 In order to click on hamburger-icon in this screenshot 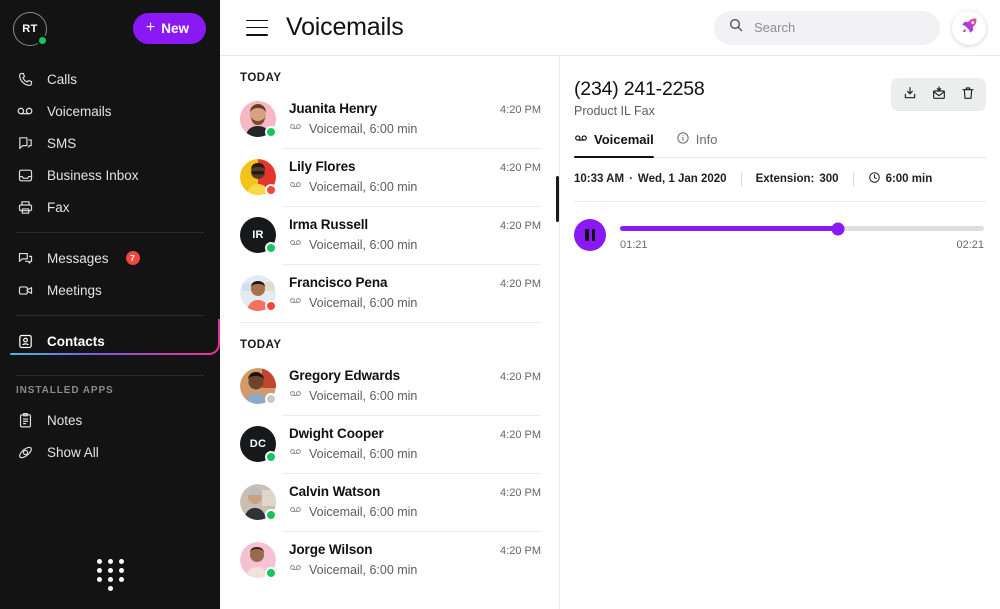, I will do `click(257, 27)`.